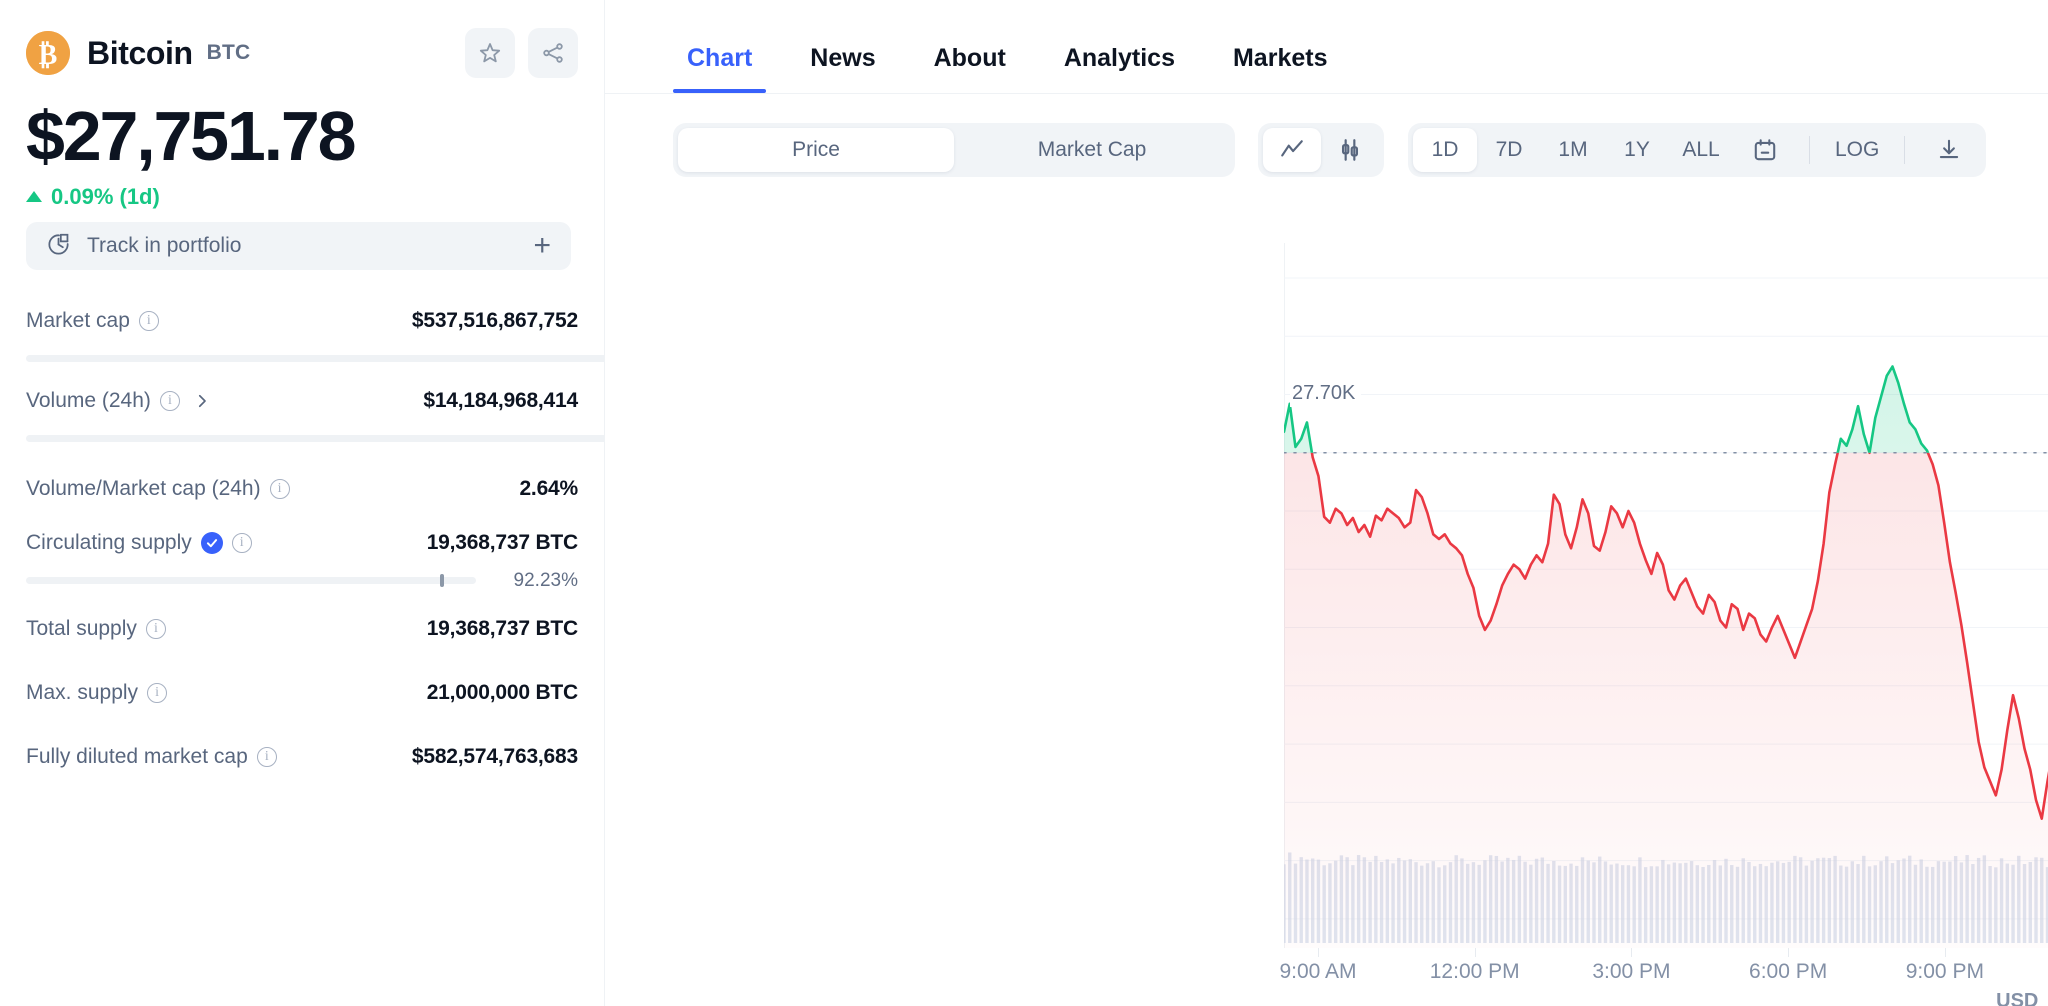 This screenshot has height=1006, width=2048. Describe the element at coordinates (302, 629) in the screenshot. I see `stat-total-supply: Total supply i 19,368,737 BTC` at that location.